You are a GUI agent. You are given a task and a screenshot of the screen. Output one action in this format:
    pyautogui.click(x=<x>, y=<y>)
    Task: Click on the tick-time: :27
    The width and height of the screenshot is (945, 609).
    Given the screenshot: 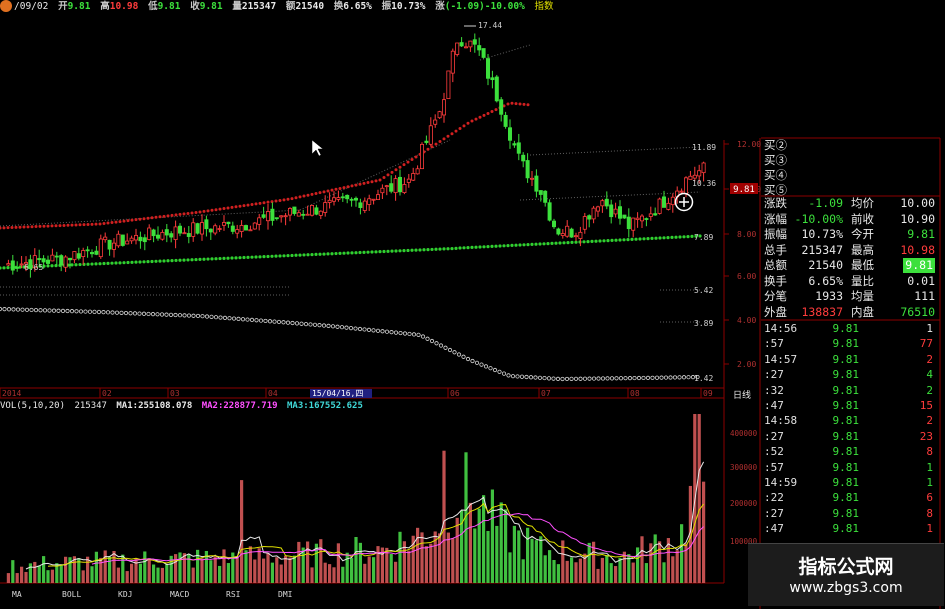 What is the action you would take?
    pyautogui.click(x=774, y=436)
    